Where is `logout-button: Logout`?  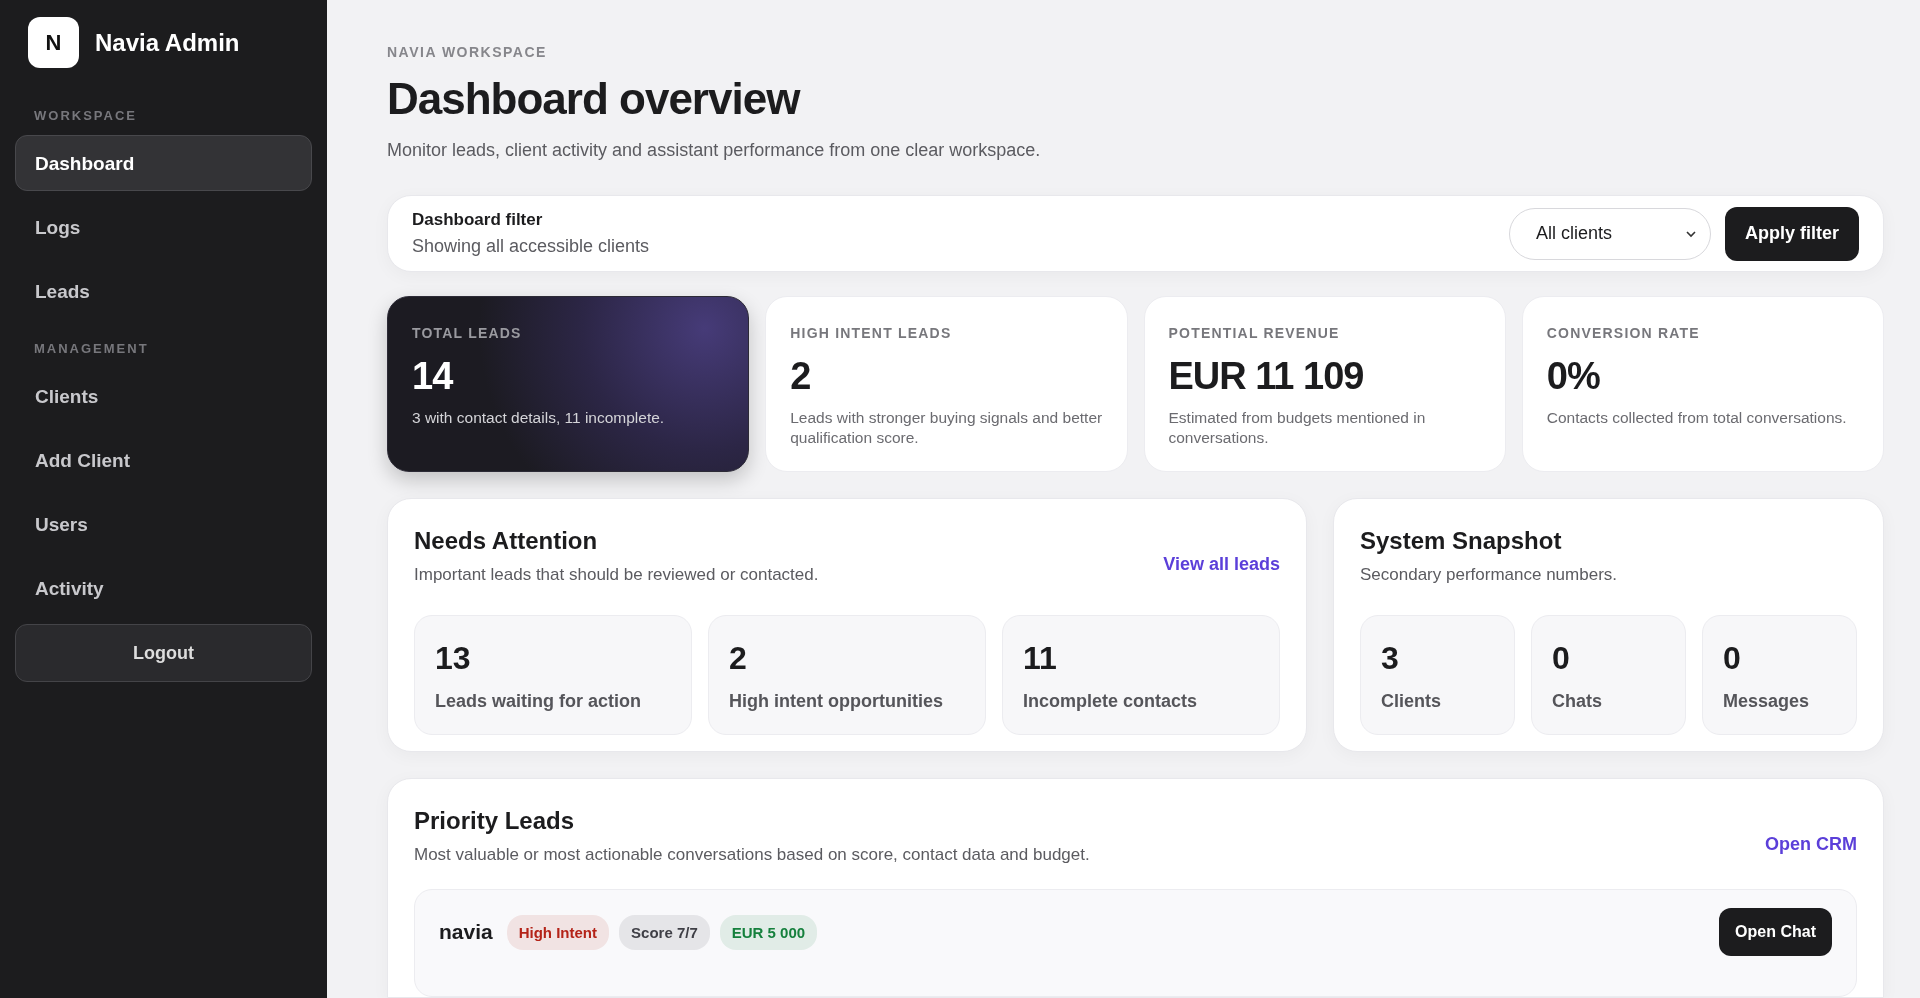
logout-button: Logout is located at coordinates (163, 653).